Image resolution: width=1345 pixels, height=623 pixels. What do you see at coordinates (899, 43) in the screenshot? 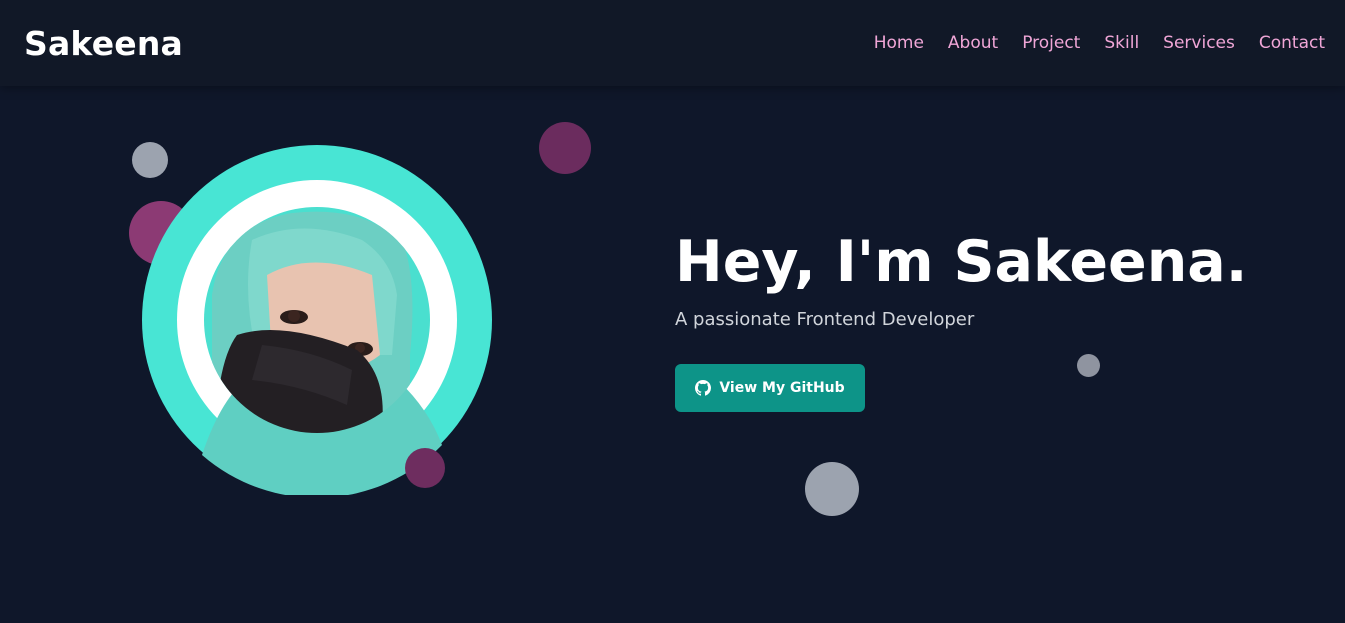
I see `nav-link-home: Home` at bounding box center [899, 43].